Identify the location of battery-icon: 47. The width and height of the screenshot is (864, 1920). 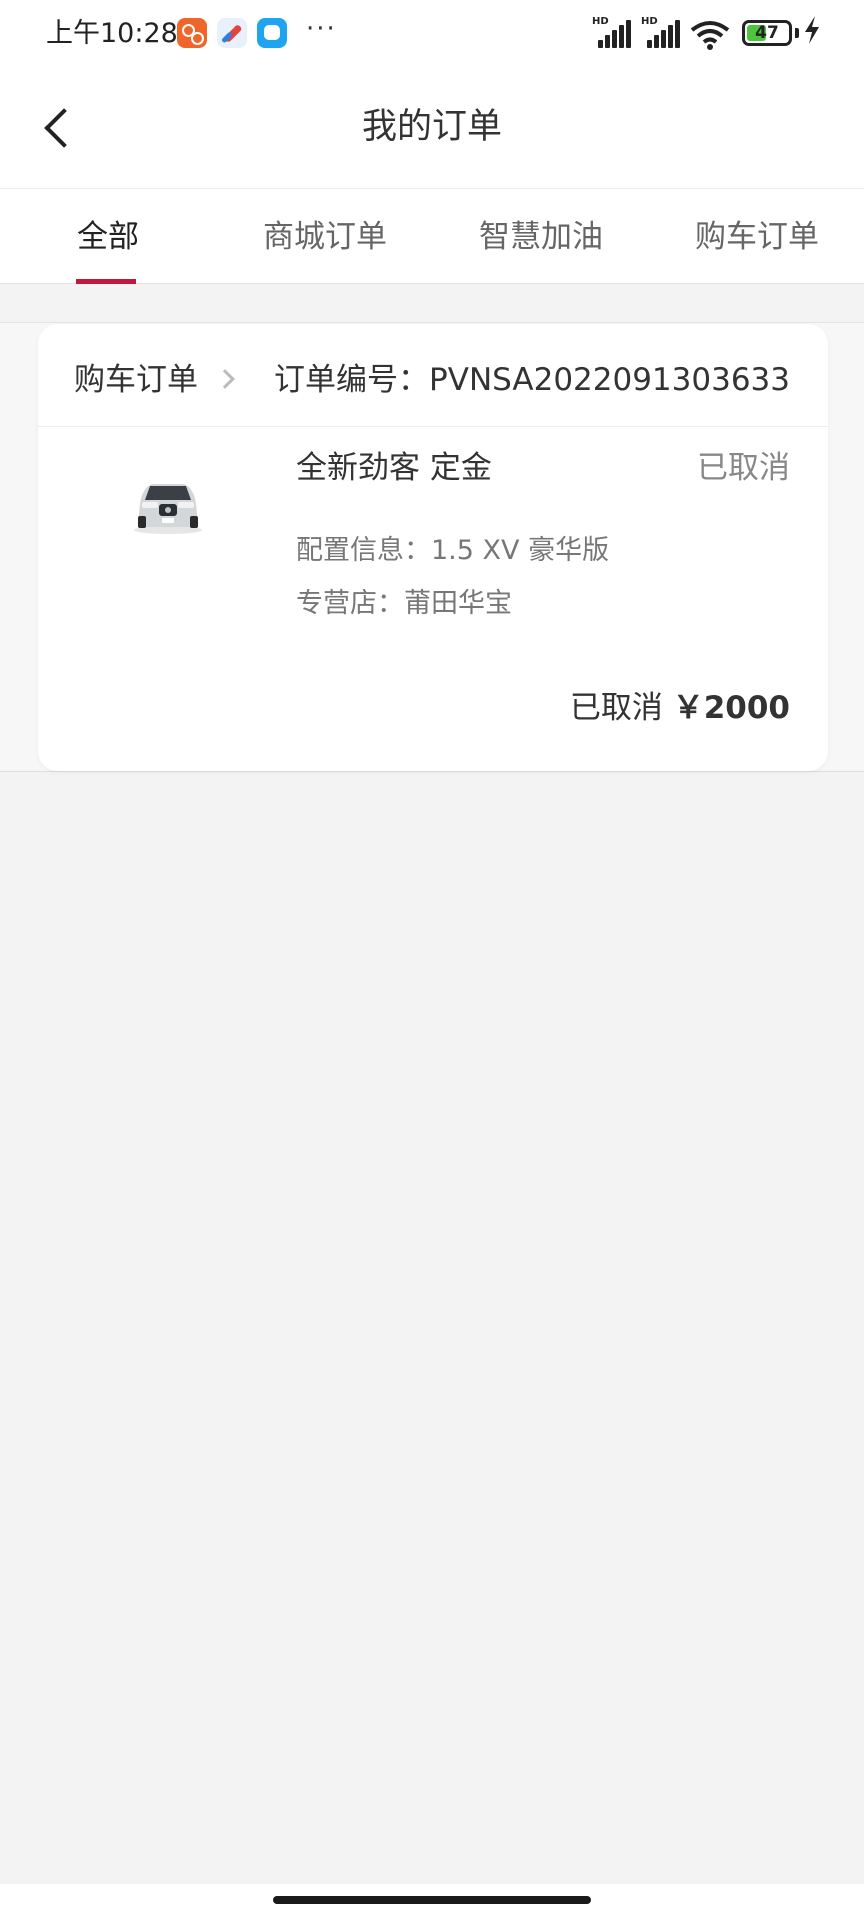
(767, 33).